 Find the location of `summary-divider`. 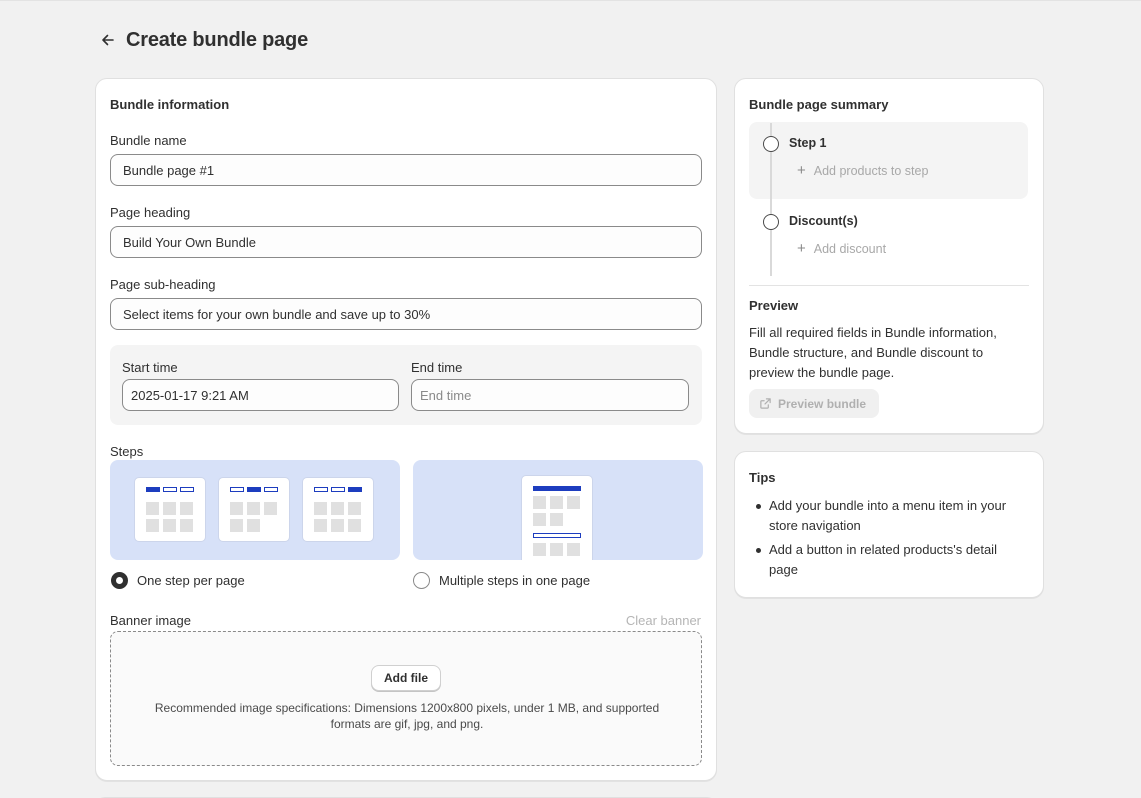

summary-divider is located at coordinates (889, 285).